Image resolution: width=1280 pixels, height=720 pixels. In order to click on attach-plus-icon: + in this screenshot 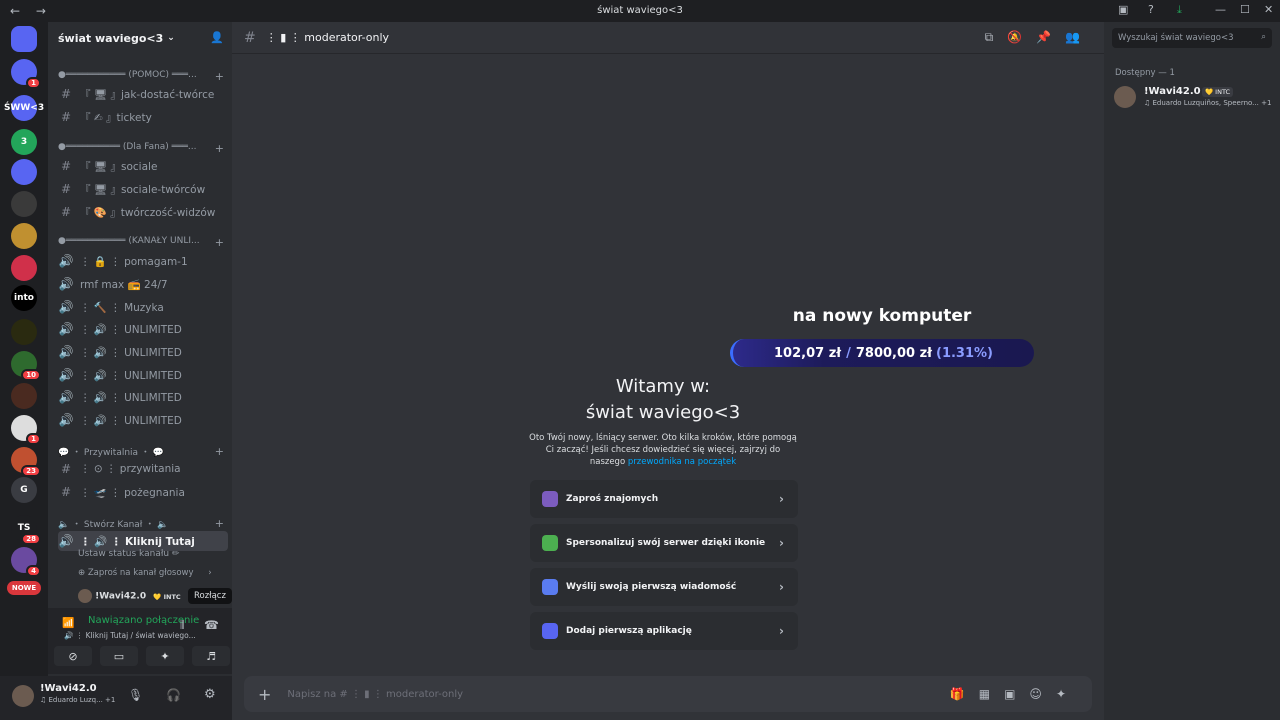, I will do `click(264, 694)`.